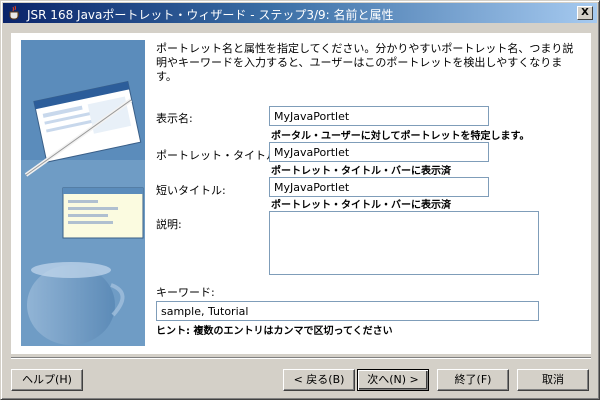 The width and height of the screenshot is (600, 400). Describe the element at coordinates (553, 380) in the screenshot. I see `cancel-button: 取消` at that location.